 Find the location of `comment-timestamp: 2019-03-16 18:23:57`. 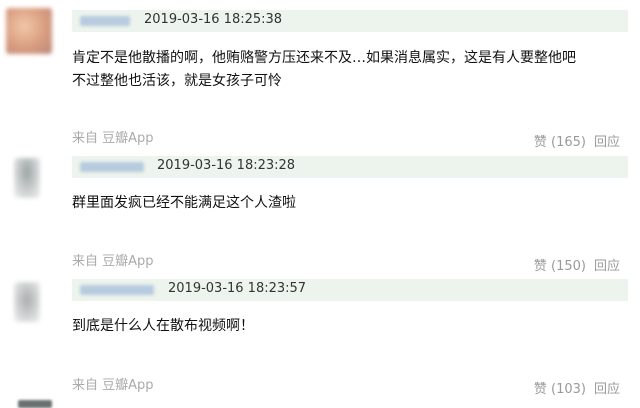

comment-timestamp: 2019-03-16 18:23:57 is located at coordinates (237, 288).